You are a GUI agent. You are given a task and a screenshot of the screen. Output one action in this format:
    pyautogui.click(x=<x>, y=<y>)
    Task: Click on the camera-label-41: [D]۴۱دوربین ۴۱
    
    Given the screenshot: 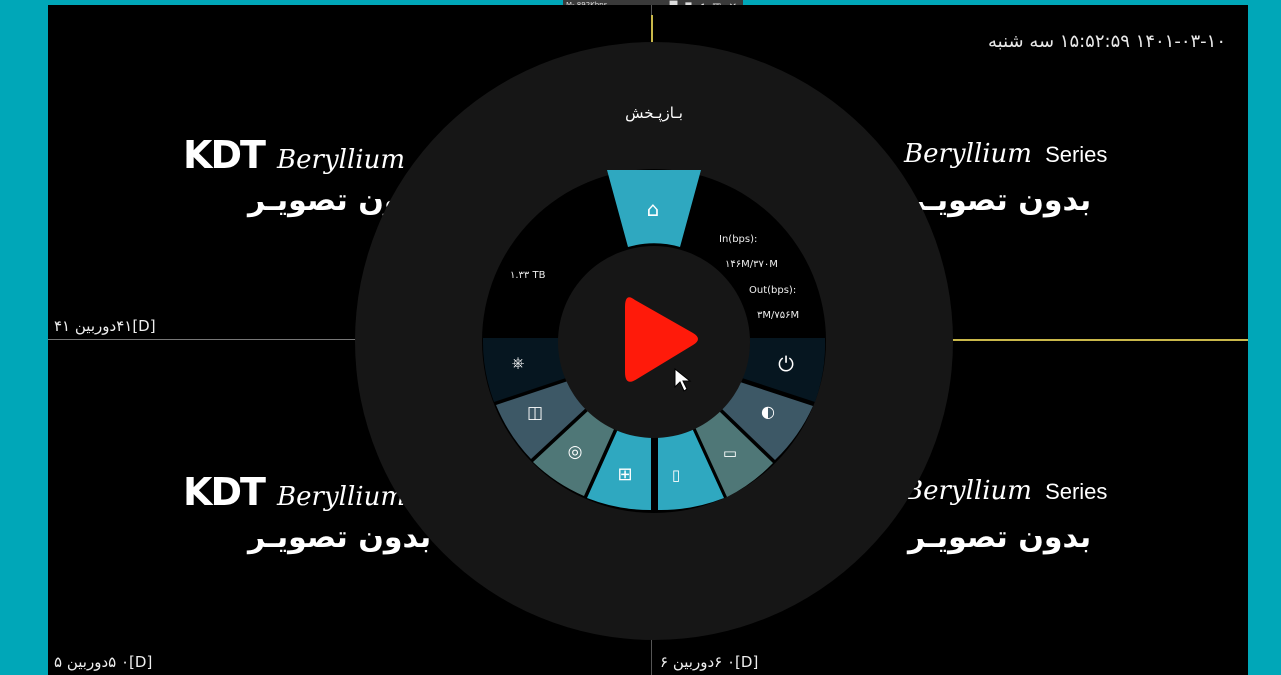 What is the action you would take?
    pyautogui.click(x=105, y=326)
    